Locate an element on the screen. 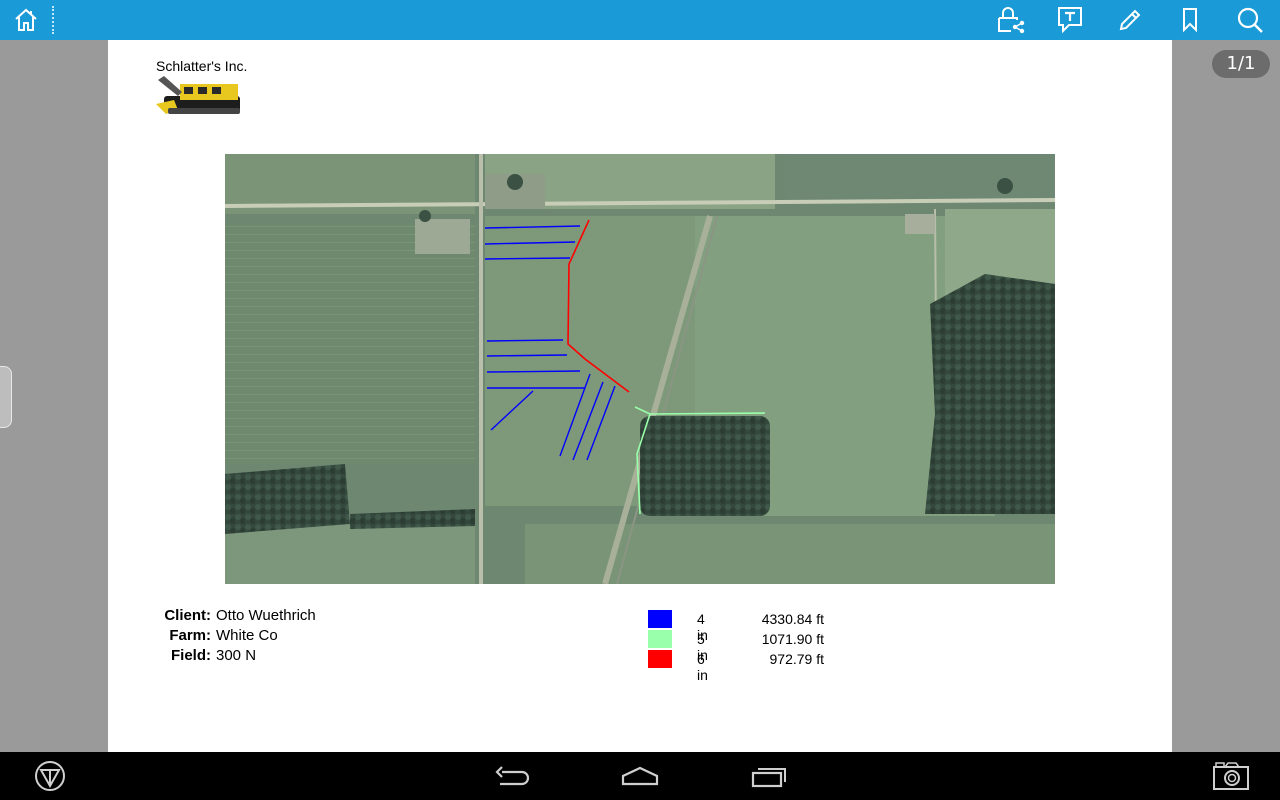 The height and width of the screenshot is (800, 1280). system-navigation-bar is located at coordinates (640, 776).